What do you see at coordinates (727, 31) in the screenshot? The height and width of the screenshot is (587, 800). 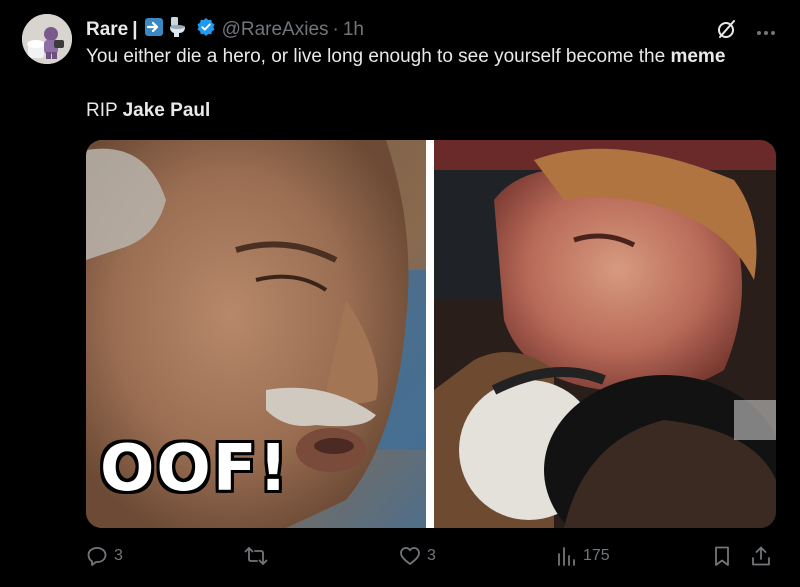 I see `grok-icon` at bounding box center [727, 31].